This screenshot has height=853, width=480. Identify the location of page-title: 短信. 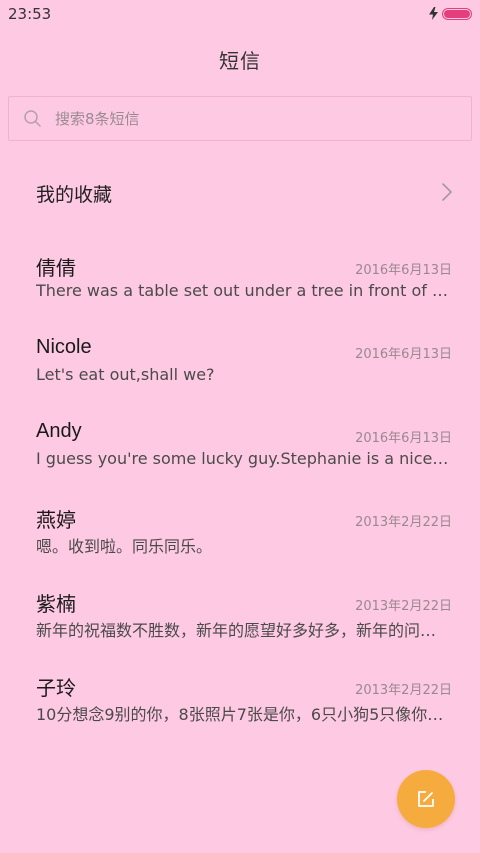
(240, 61).